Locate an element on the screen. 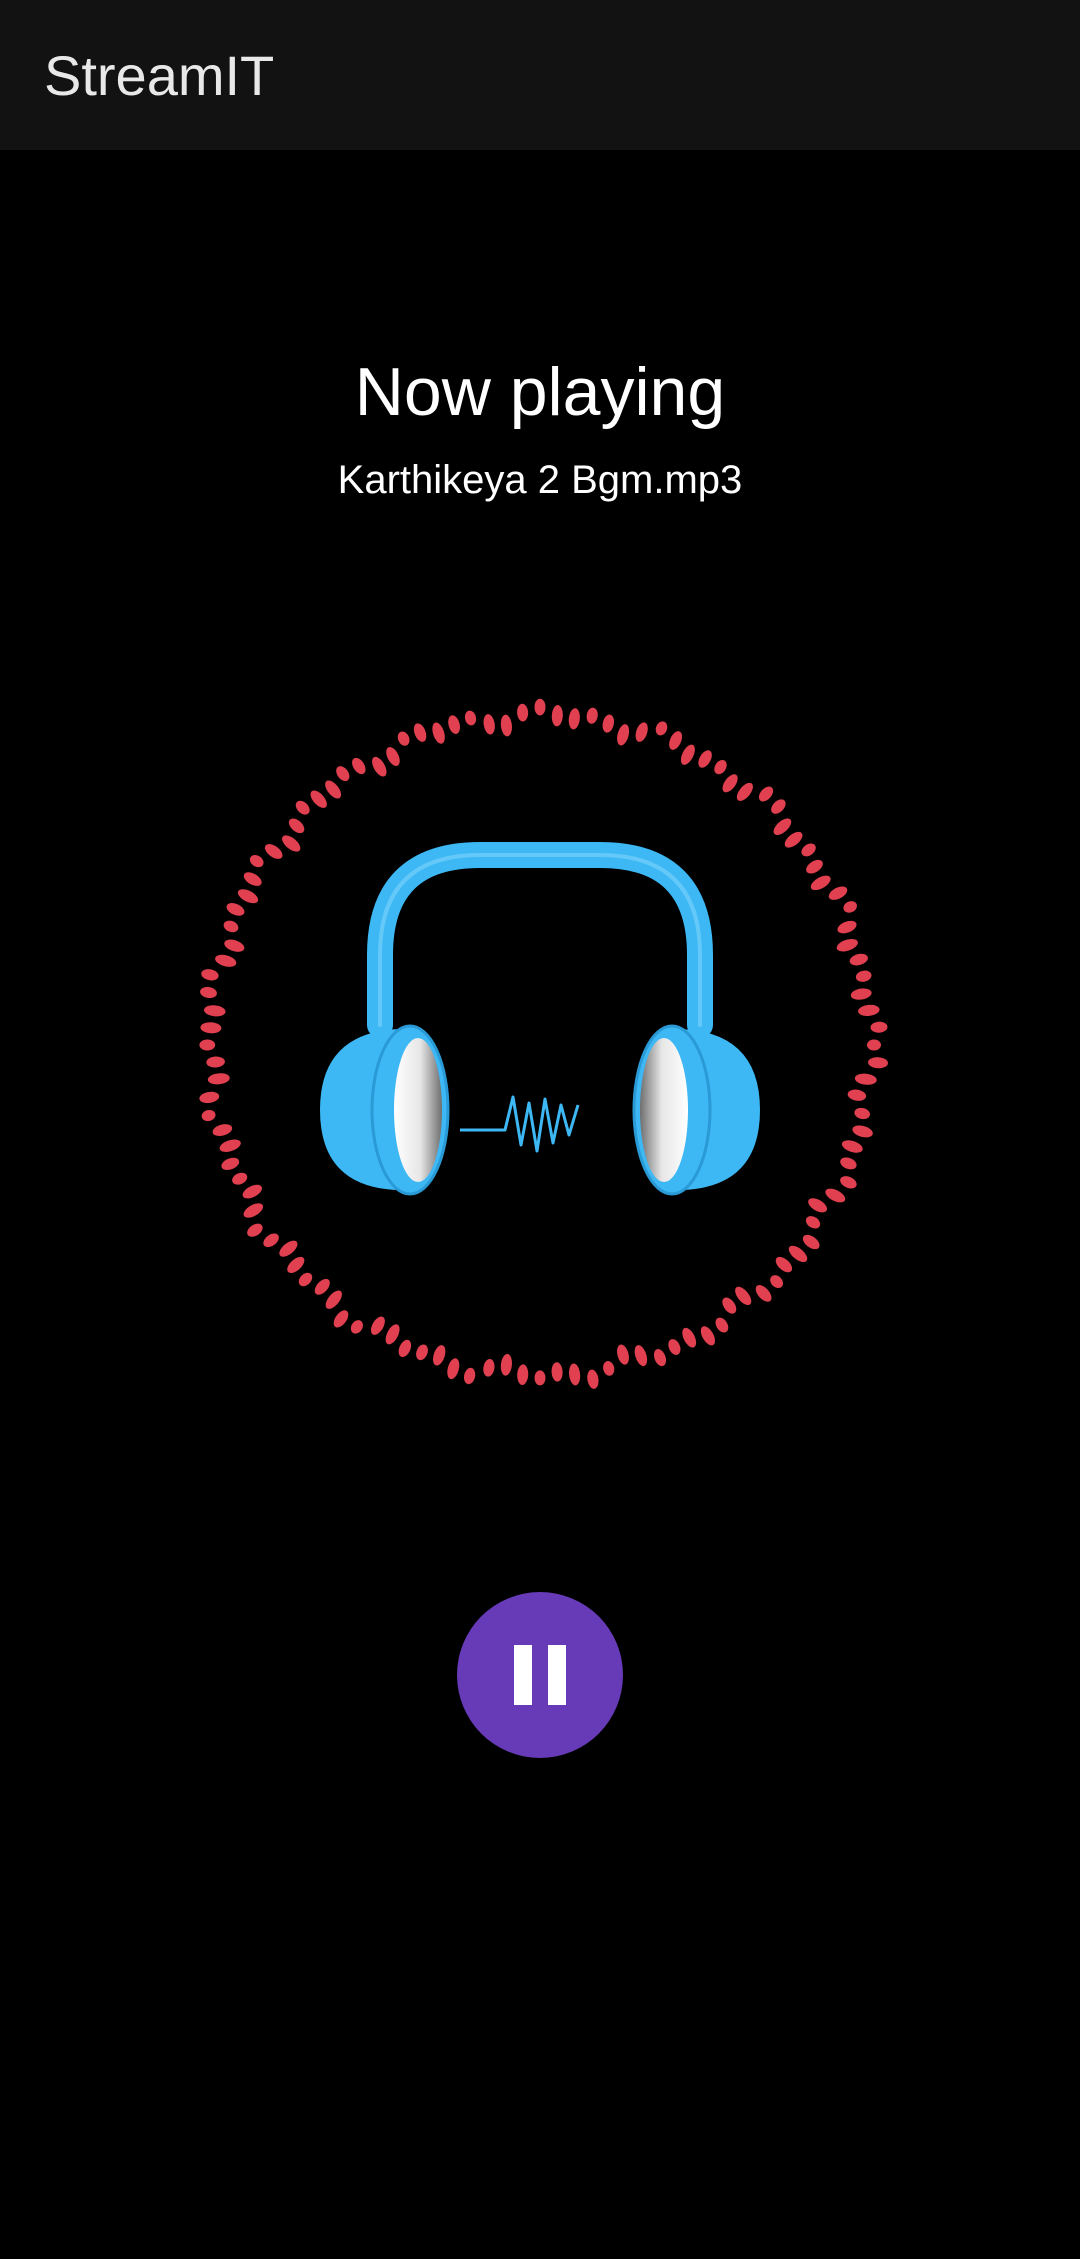 Image resolution: width=1080 pixels, height=2259 pixels. pause-icon is located at coordinates (540, 1675).